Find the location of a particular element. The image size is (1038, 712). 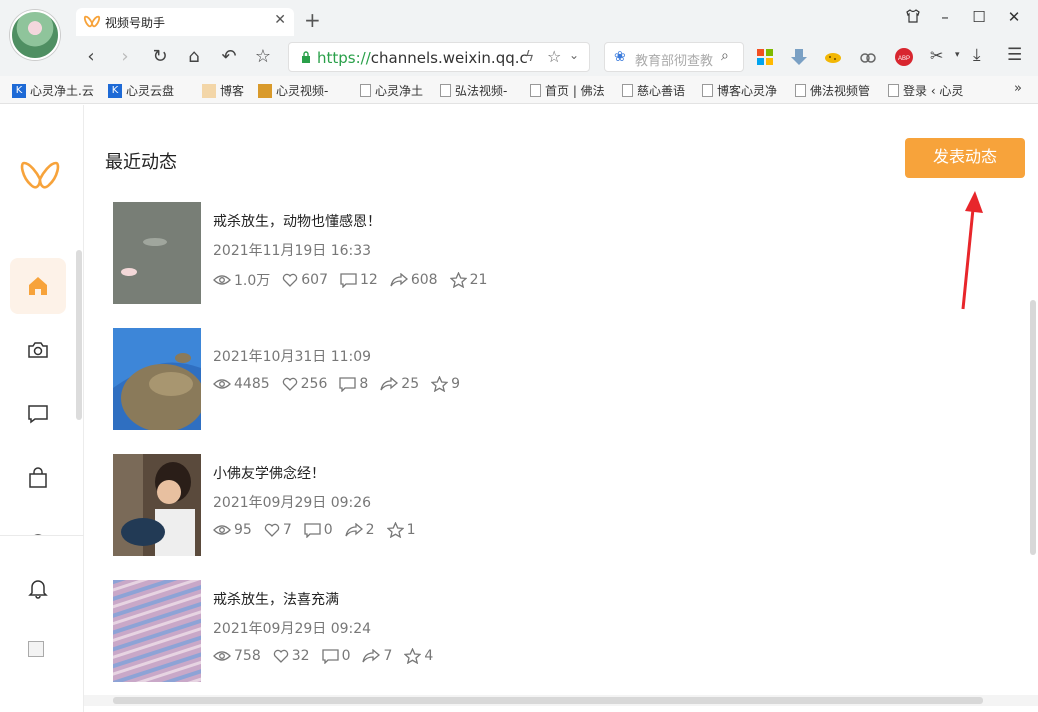

post-stats: 95 7 0 2 1 is located at coordinates (320, 530).